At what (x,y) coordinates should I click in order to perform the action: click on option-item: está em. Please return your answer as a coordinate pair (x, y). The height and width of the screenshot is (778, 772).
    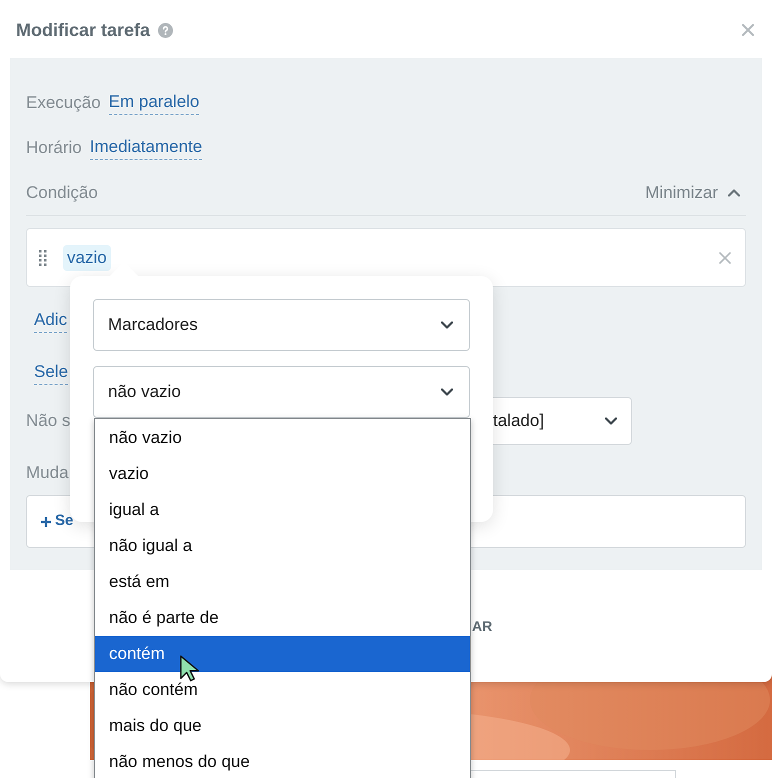
    Looking at the image, I should click on (282, 582).